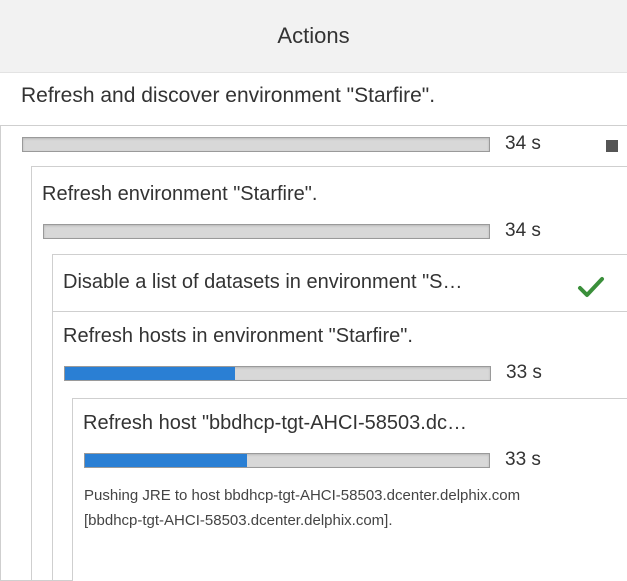  I want to click on host-task-progress-bar, so click(287, 460).